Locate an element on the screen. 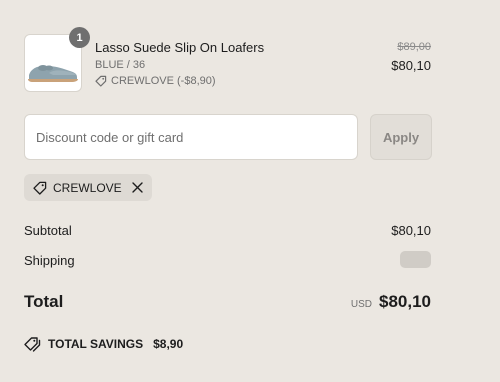 This screenshot has height=382, width=500. product-discount: CREWLOVE (-$8,90) is located at coordinates (155, 81).